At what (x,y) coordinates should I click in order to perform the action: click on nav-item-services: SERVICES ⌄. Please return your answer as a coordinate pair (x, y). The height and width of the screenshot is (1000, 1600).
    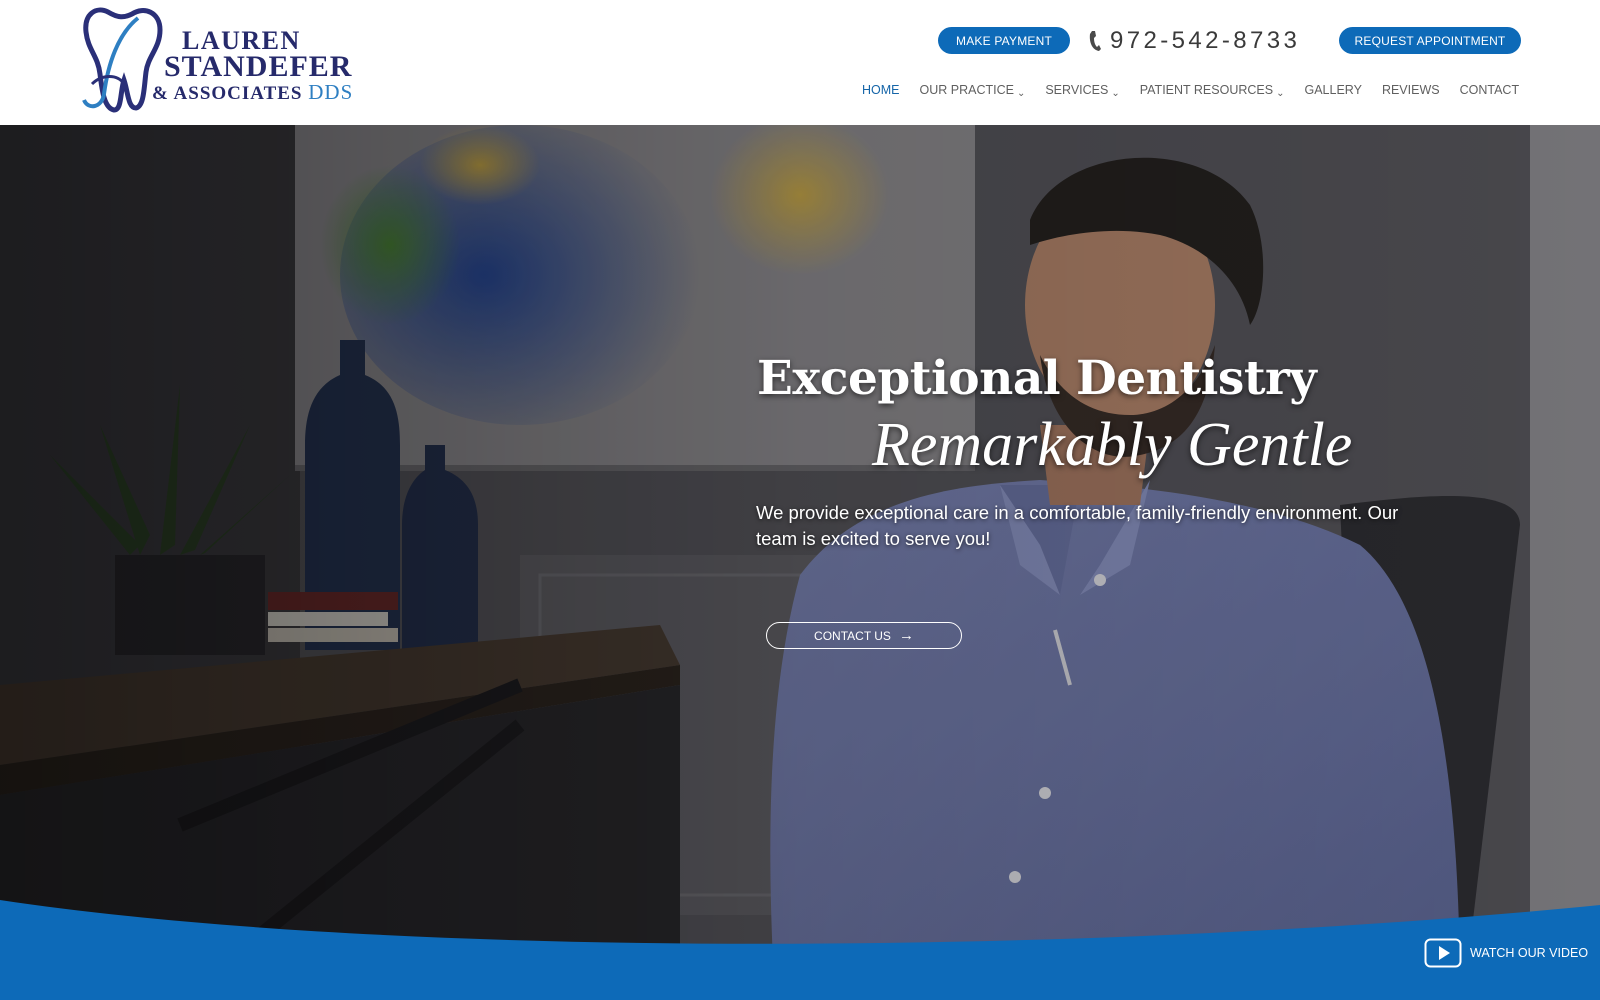
    Looking at the image, I should click on (1082, 91).